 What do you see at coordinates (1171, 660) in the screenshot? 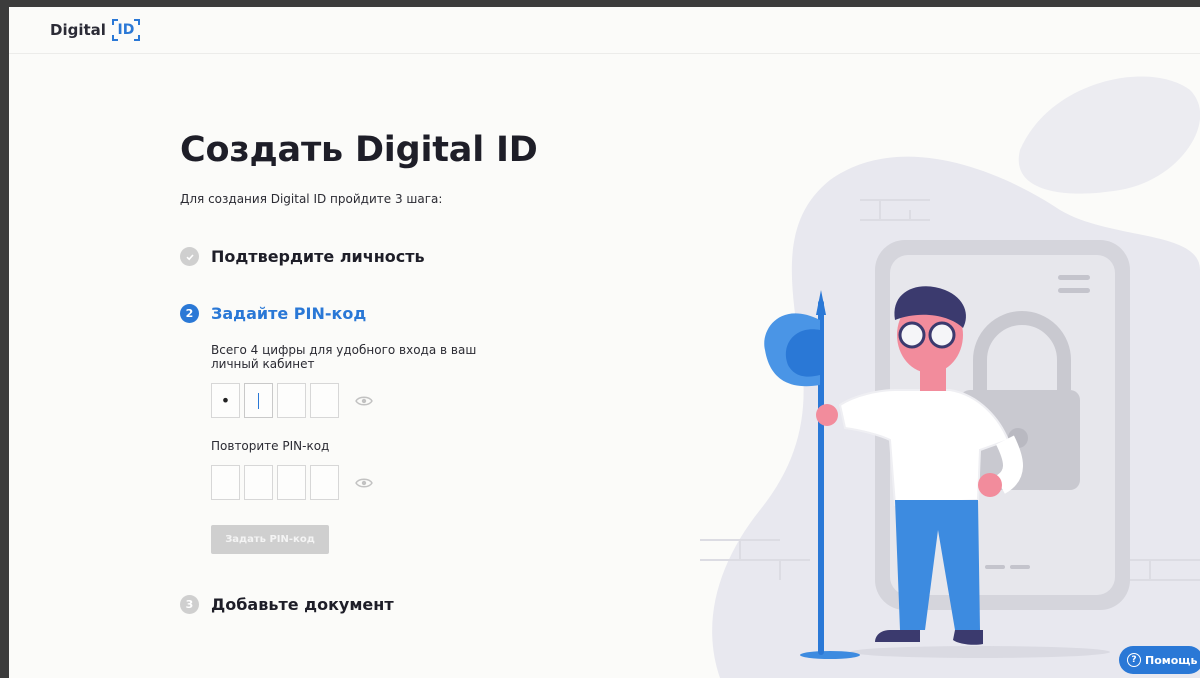
I see `help-label: Помощь` at bounding box center [1171, 660].